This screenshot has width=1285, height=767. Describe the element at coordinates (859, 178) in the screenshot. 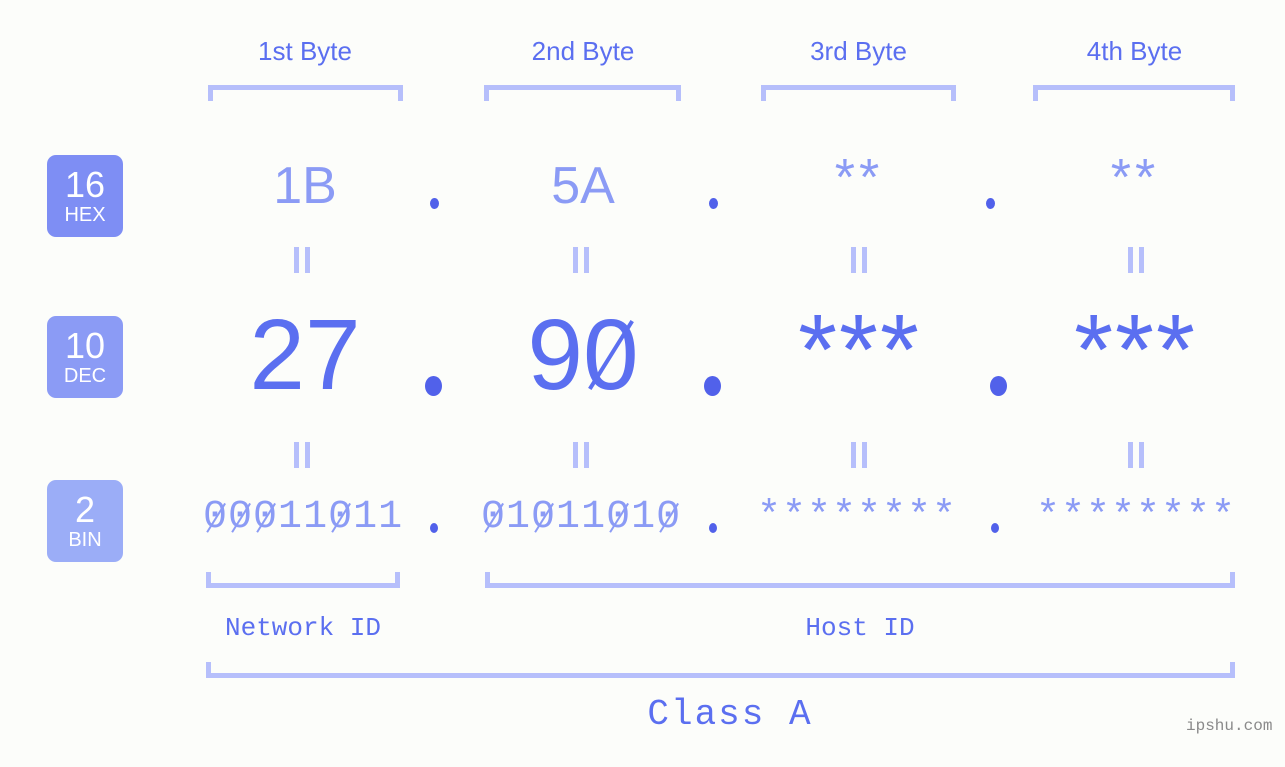

I see `hex-byte-3: **` at that location.